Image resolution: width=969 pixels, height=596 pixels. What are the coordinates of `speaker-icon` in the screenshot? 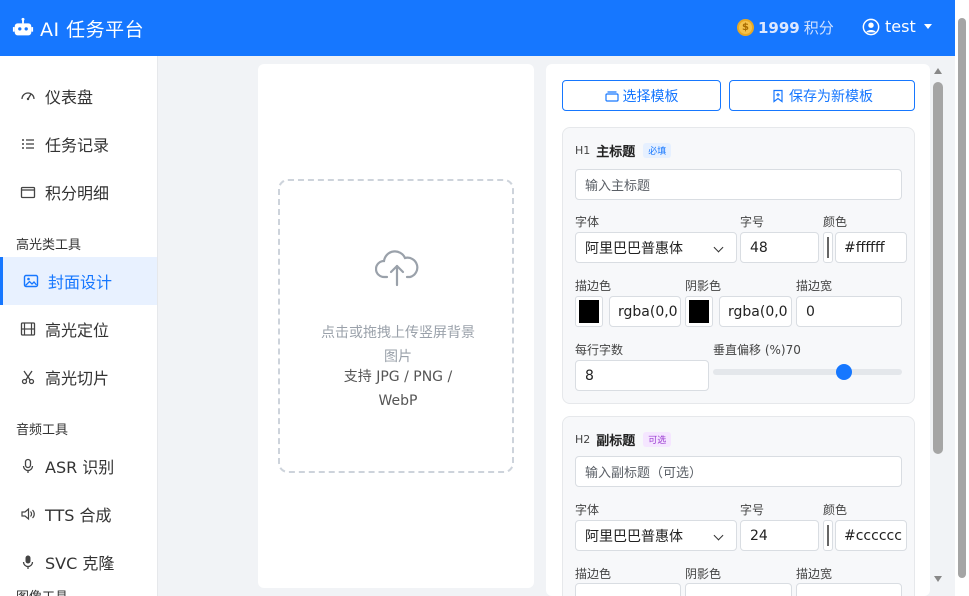 It's located at (28, 514).